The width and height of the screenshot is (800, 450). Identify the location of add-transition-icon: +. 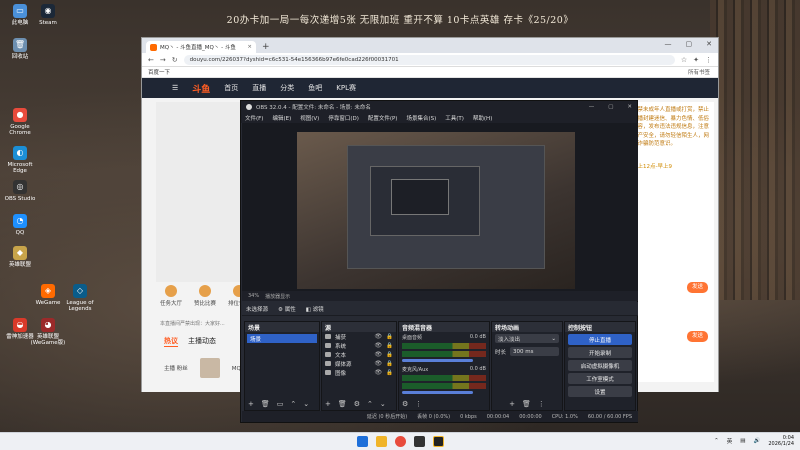
(512, 404).